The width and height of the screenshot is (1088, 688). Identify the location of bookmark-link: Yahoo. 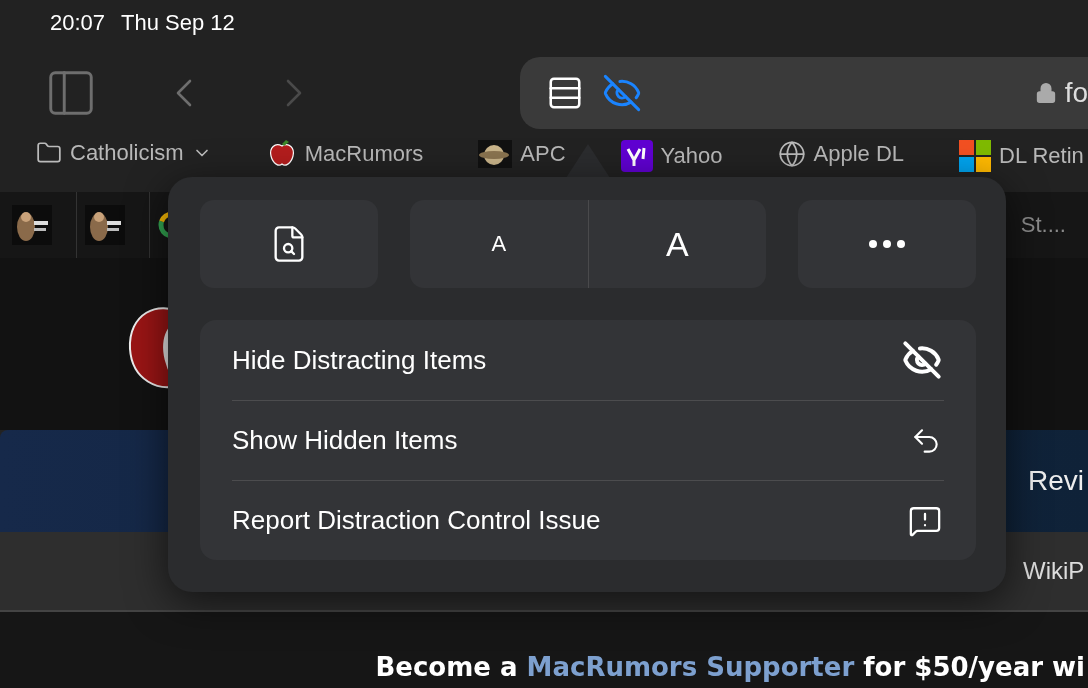
(691, 156).